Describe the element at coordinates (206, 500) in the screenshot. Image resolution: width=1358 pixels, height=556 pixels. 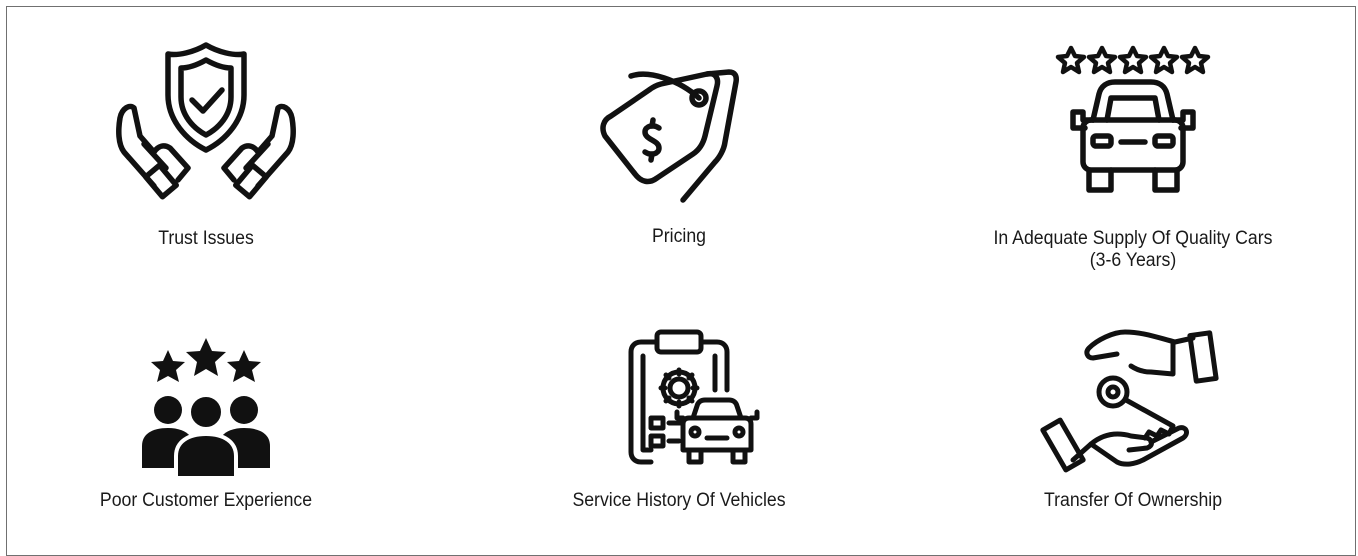
I see `item-label: Poor Customer Experience` at that location.